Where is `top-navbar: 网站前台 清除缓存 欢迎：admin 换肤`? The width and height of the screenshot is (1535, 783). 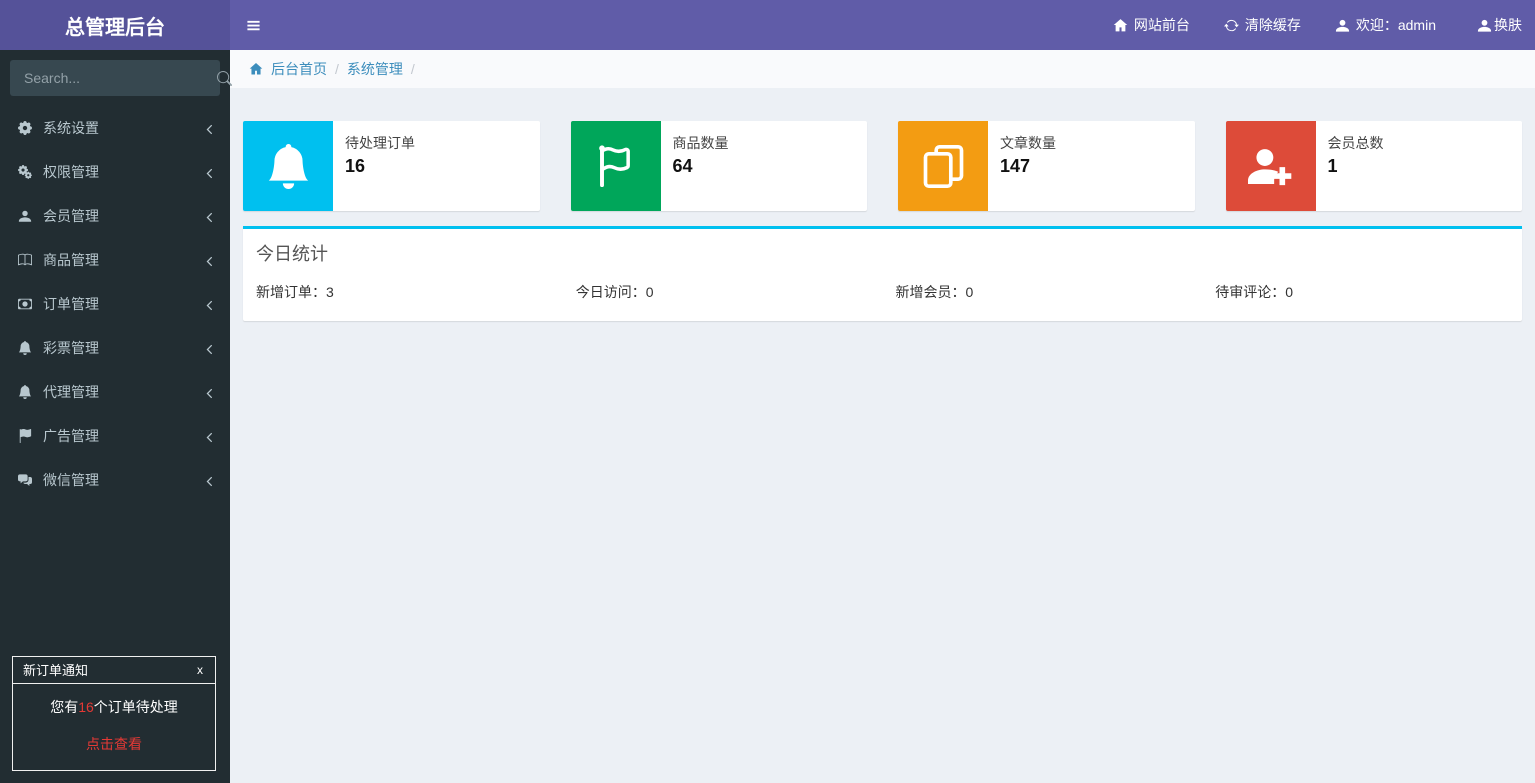
top-navbar: 网站前台 清除缓存 欢迎：admin 换肤 is located at coordinates (882, 25).